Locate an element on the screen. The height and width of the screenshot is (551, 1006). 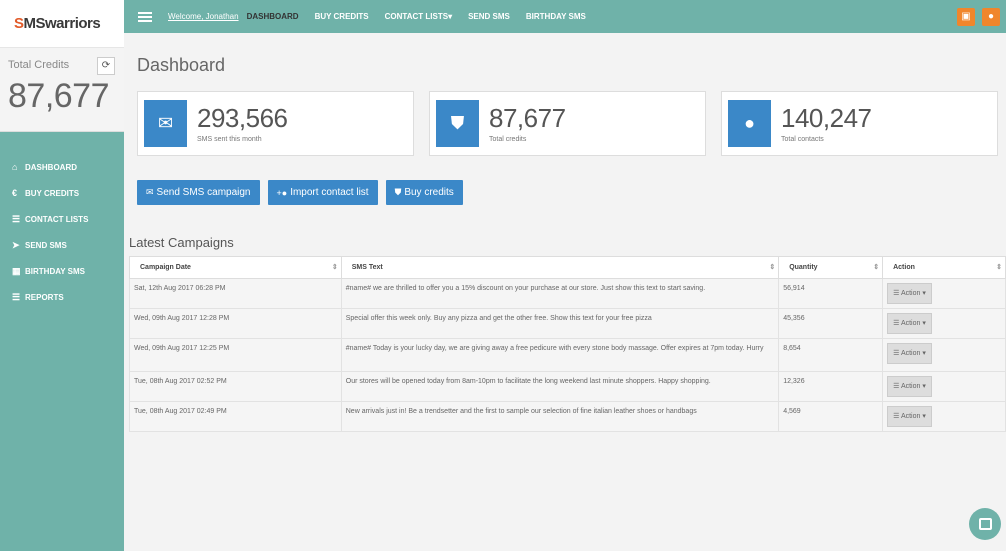
sidebar-item-buy-credits: € BUY CREDITS is located at coordinates (62, 193).